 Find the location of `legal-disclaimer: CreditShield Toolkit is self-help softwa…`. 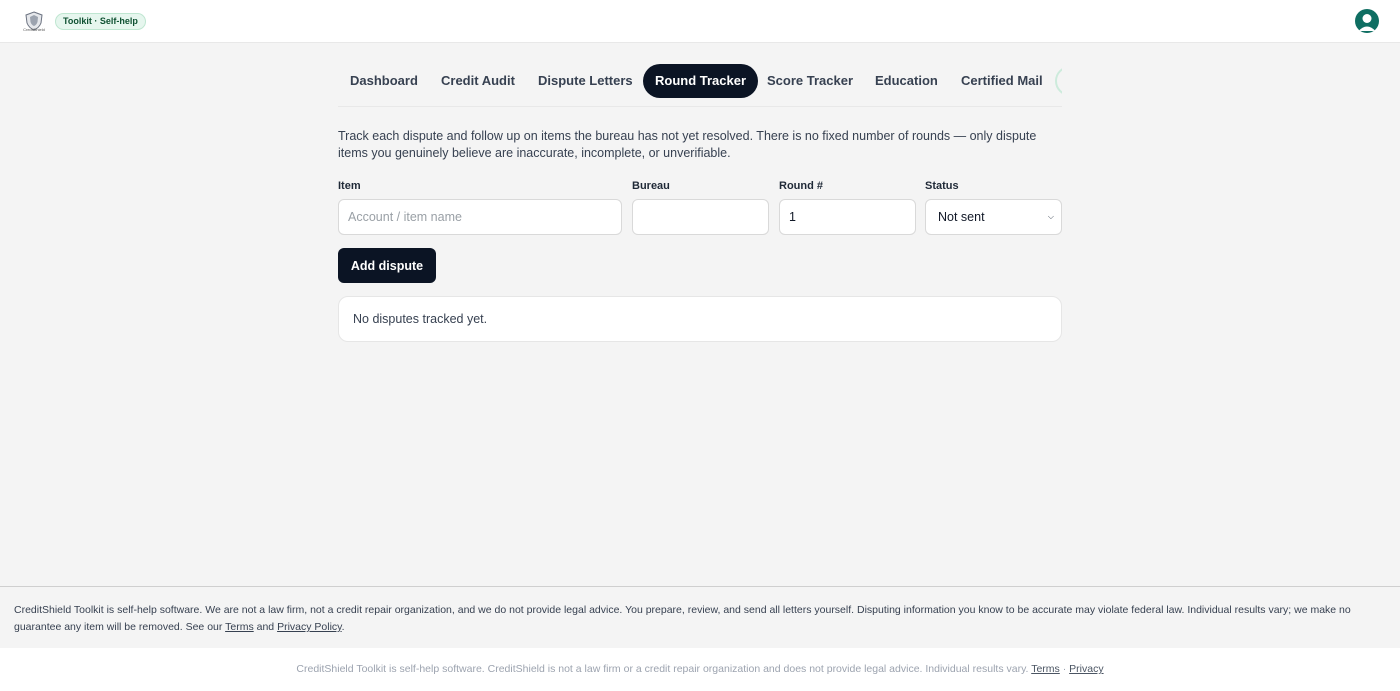

legal-disclaimer: CreditShield Toolkit is self-help softwa… is located at coordinates (700, 617).